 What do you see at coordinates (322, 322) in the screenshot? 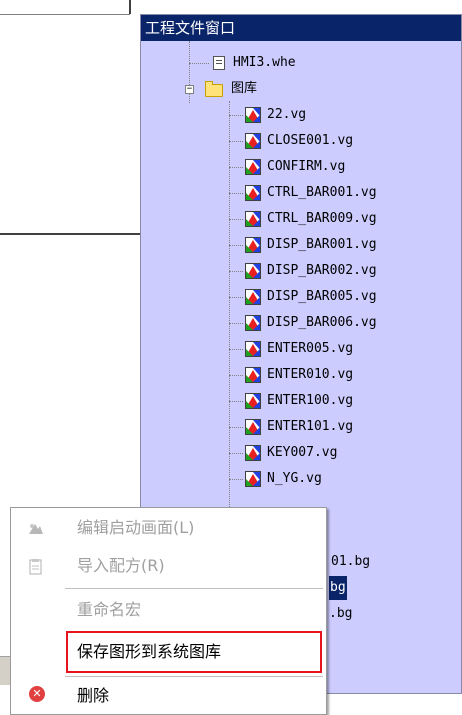
I see `tree-item-label: DISP_BAR006.vg` at bounding box center [322, 322].